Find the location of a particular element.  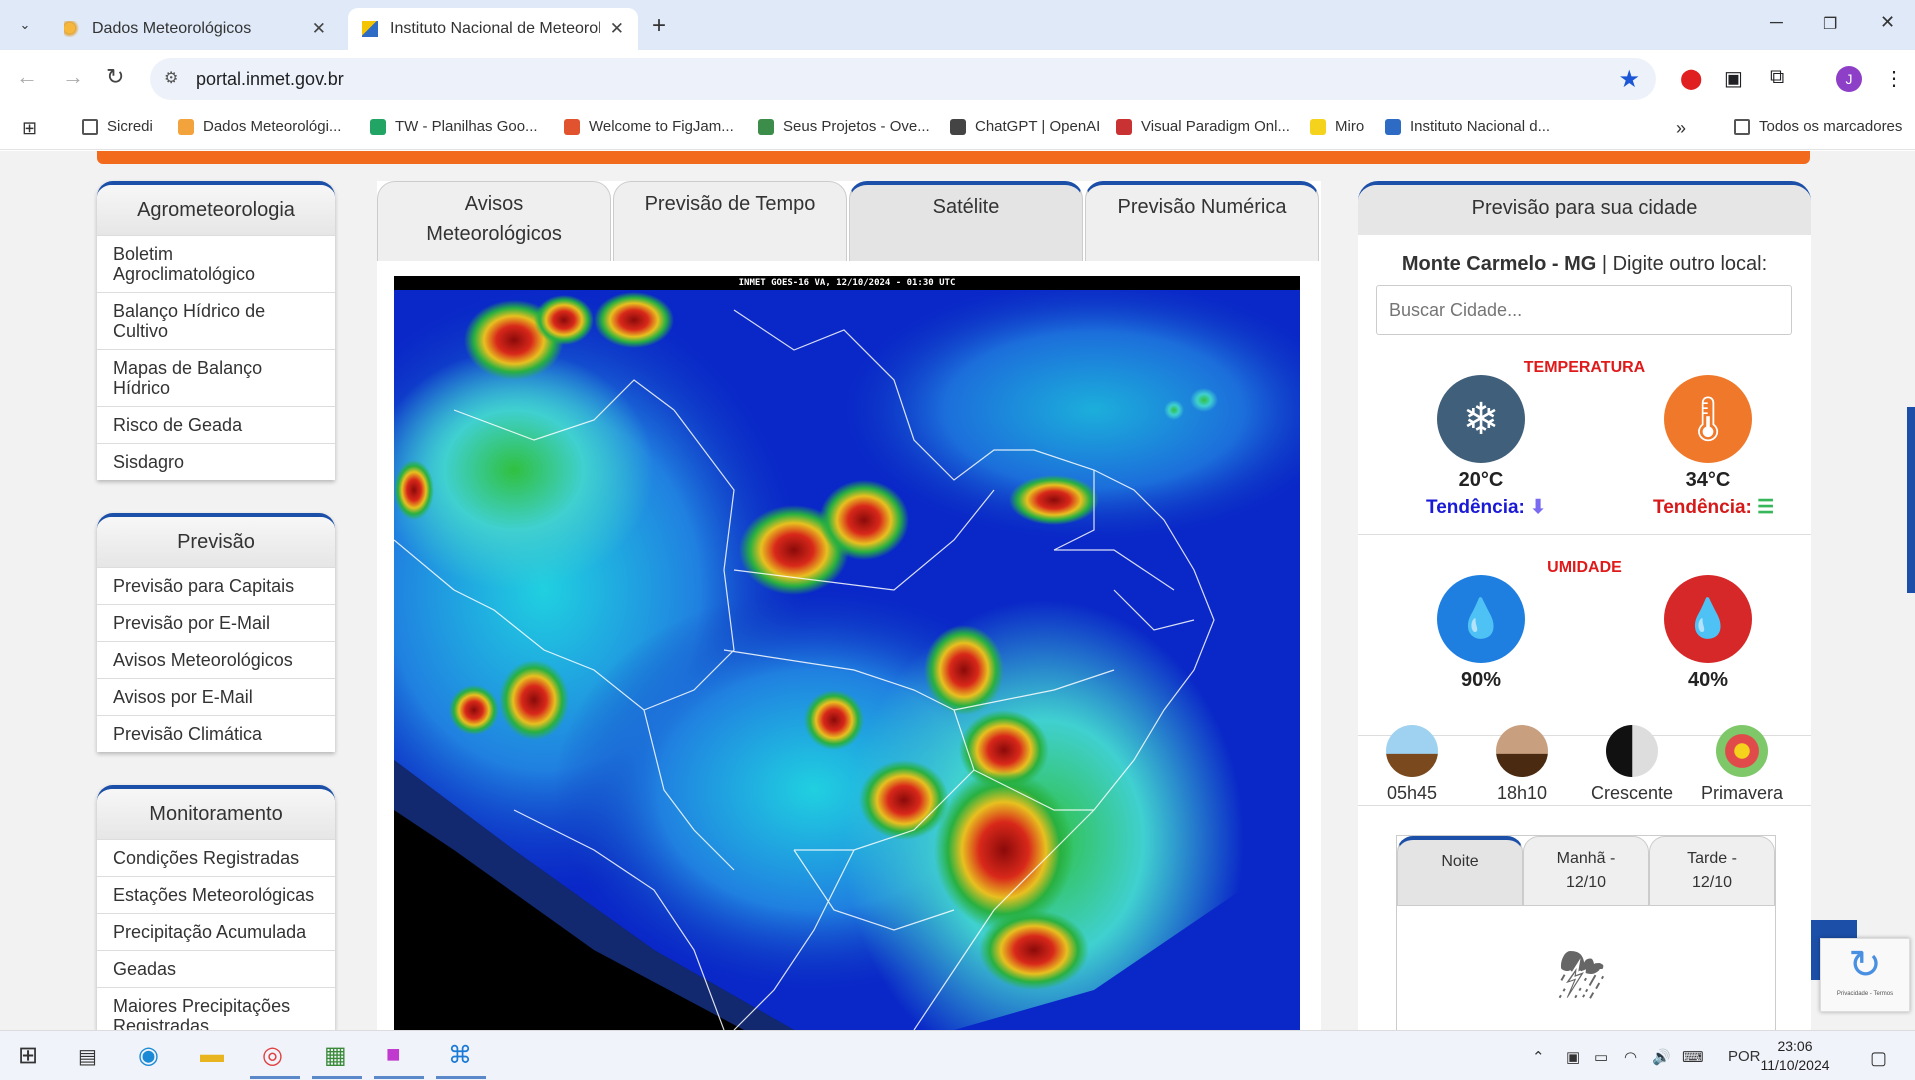

sidebar-link: Boletim Agroclimatológico is located at coordinates (216, 263).